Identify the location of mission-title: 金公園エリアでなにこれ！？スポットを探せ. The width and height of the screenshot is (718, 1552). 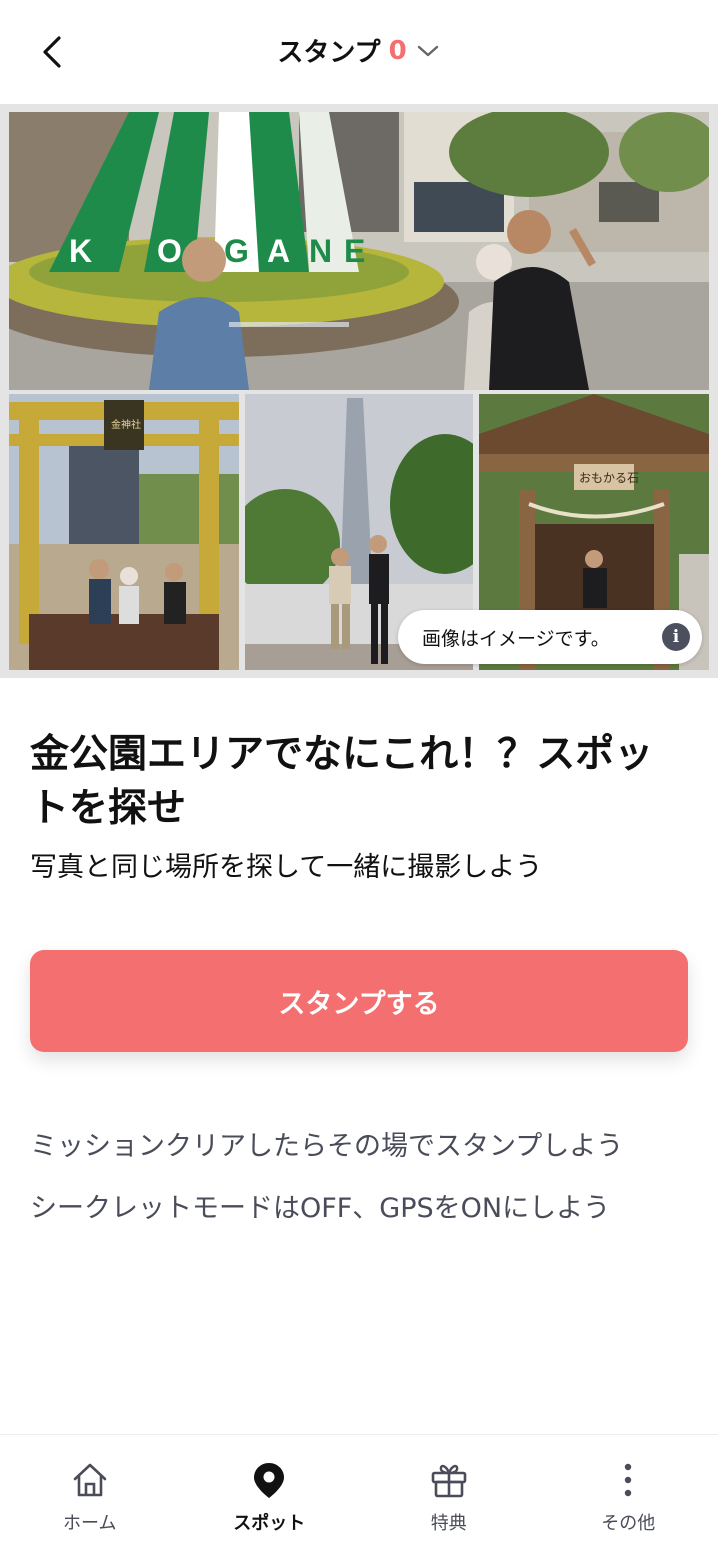
(342, 781).